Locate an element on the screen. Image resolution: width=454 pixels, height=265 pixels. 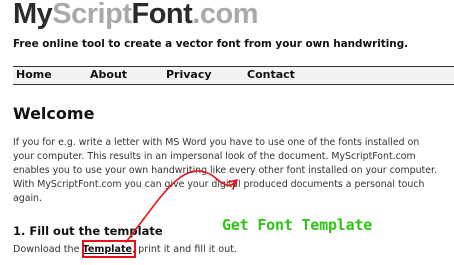
nav-item-contact: Contact is located at coordinates (271, 74).